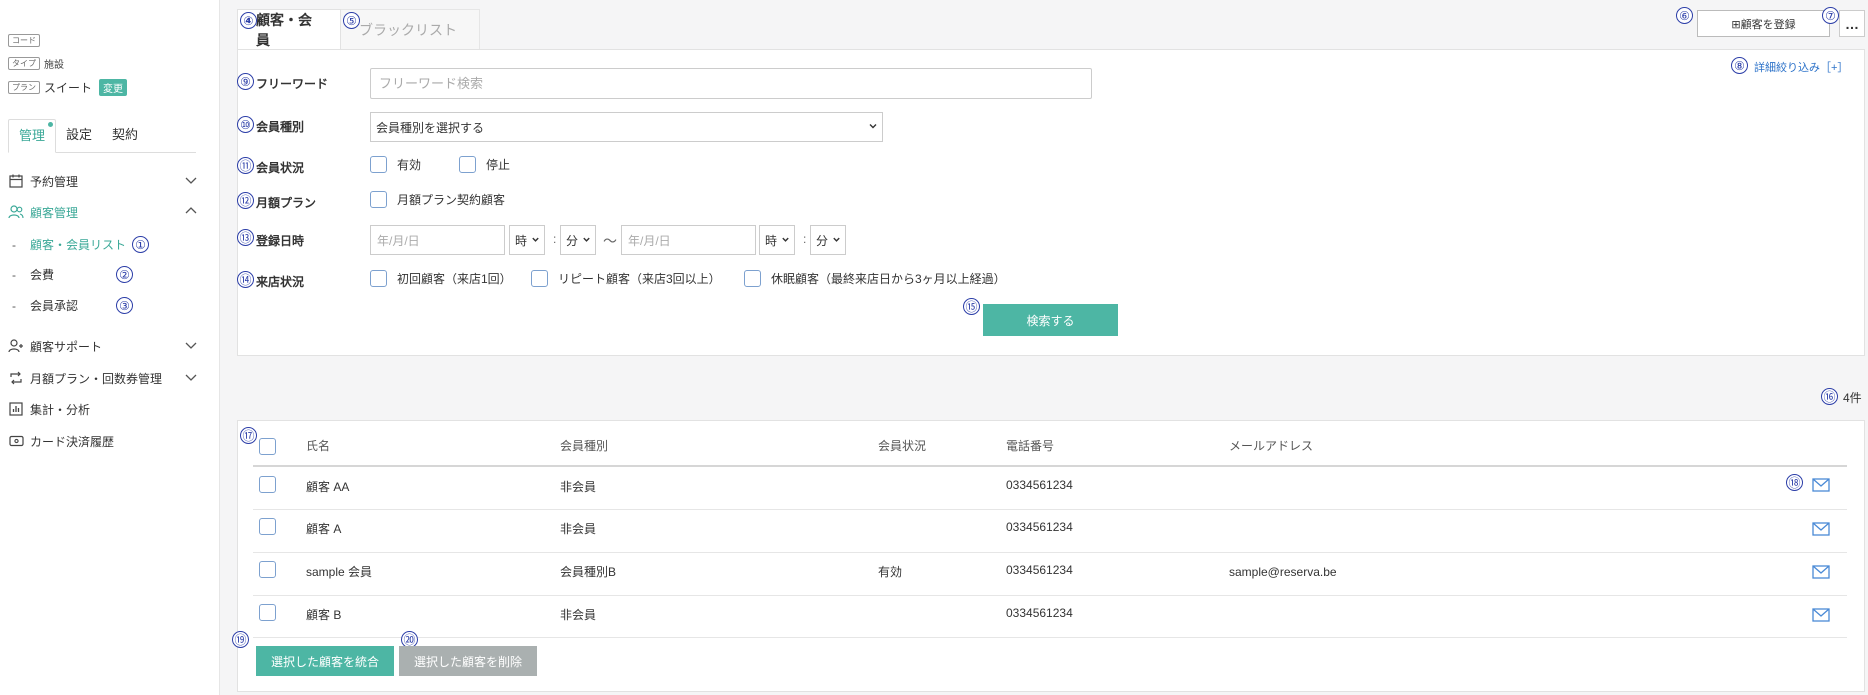 Image resolution: width=1868 pixels, height=695 pixels. Describe the element at coordinates (323, 528) in the screenshot. I see `row-name: 顧客 A` at that location.